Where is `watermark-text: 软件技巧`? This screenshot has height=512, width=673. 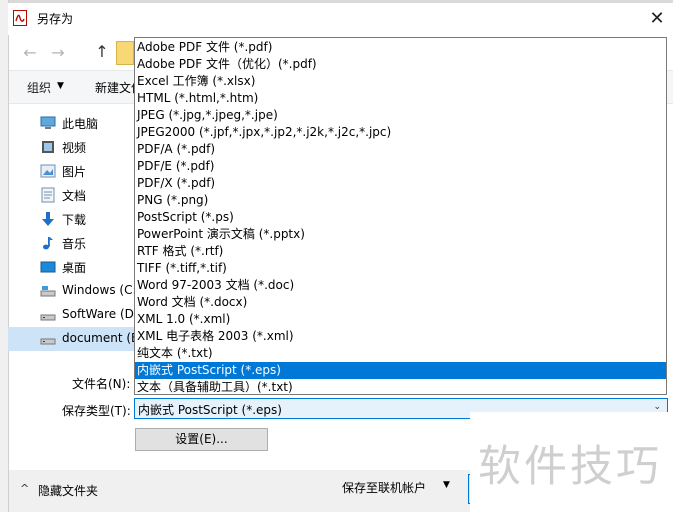
watermark-text: 软件技巧 is located at coordinates (570, 467).